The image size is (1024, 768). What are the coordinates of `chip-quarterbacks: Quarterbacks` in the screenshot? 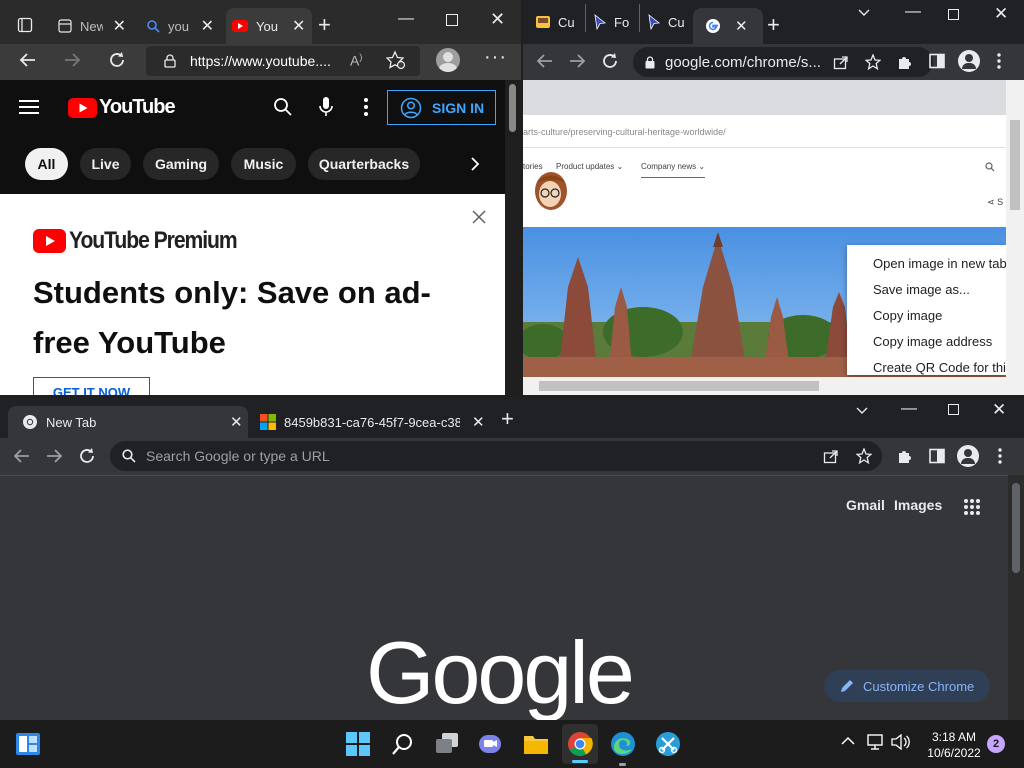 It's located at (364, 164).